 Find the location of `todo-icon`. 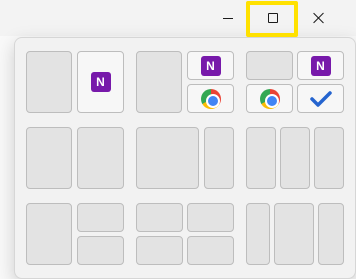

todo-icon is located at coordinates (320, 98).